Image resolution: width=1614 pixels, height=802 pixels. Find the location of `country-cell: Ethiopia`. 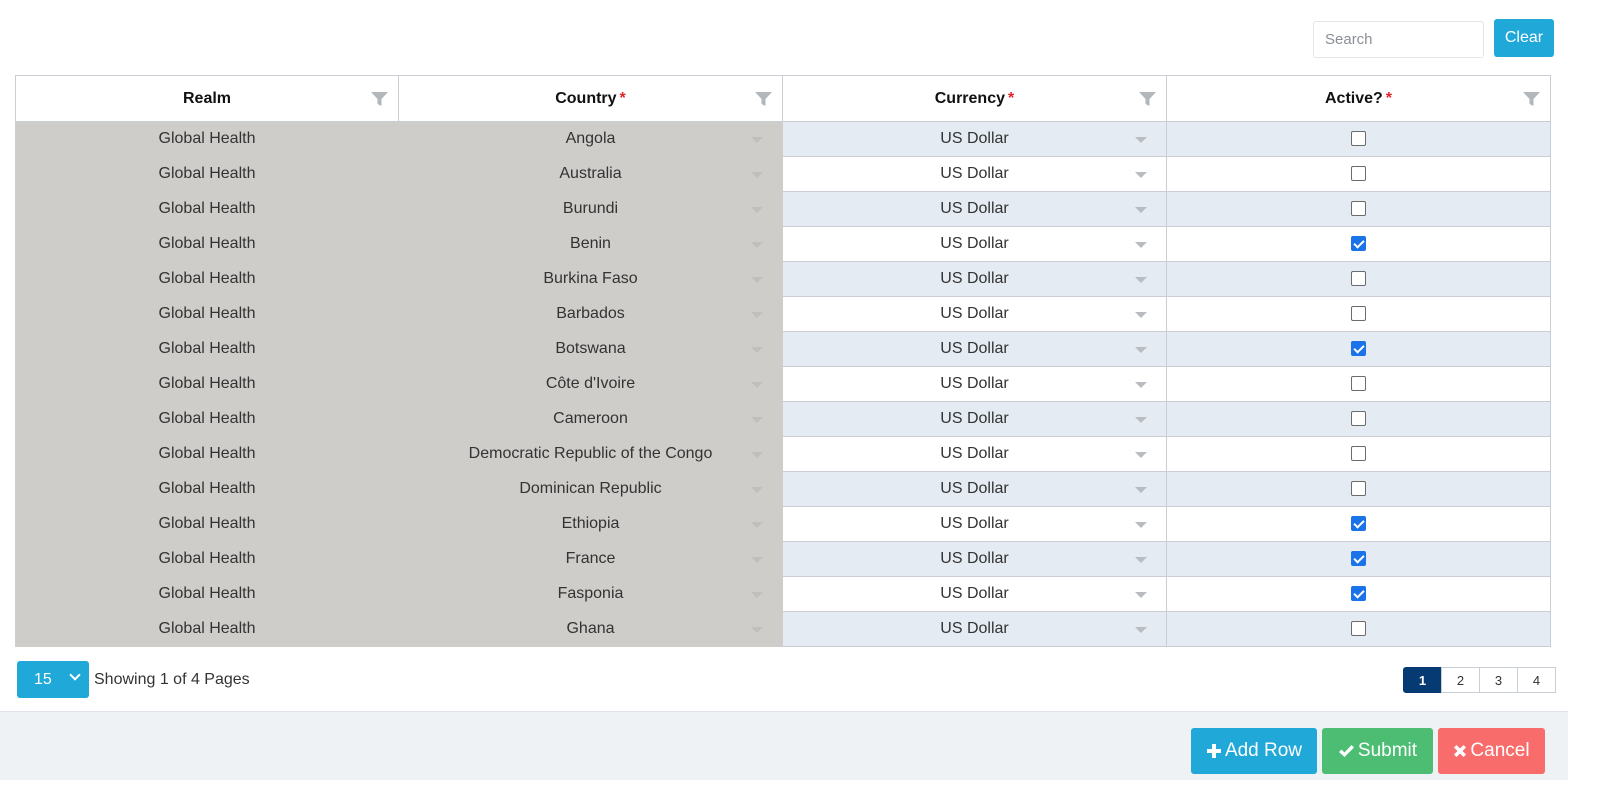

country-cell: Ethiopia is located at coordinates (590, 524).